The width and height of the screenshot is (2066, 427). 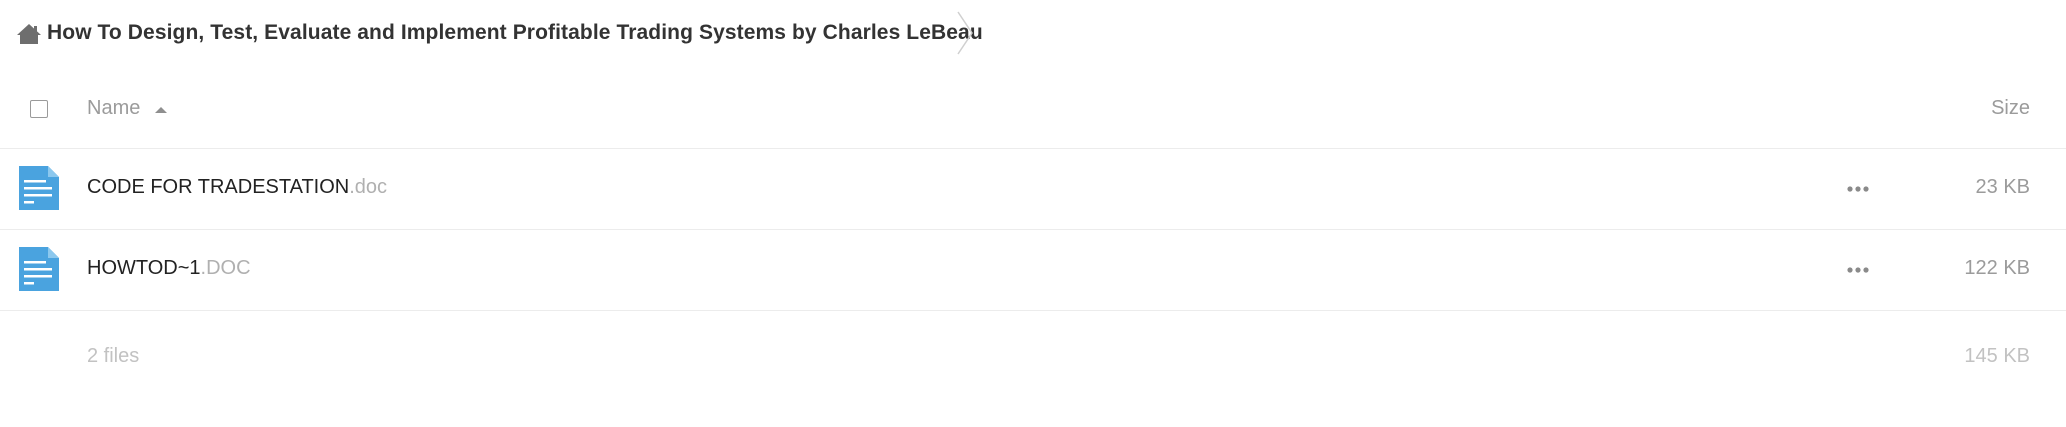 I want to click on file-name: CODE FOR TRADESTATION.doc, so click(x=237, y=187).